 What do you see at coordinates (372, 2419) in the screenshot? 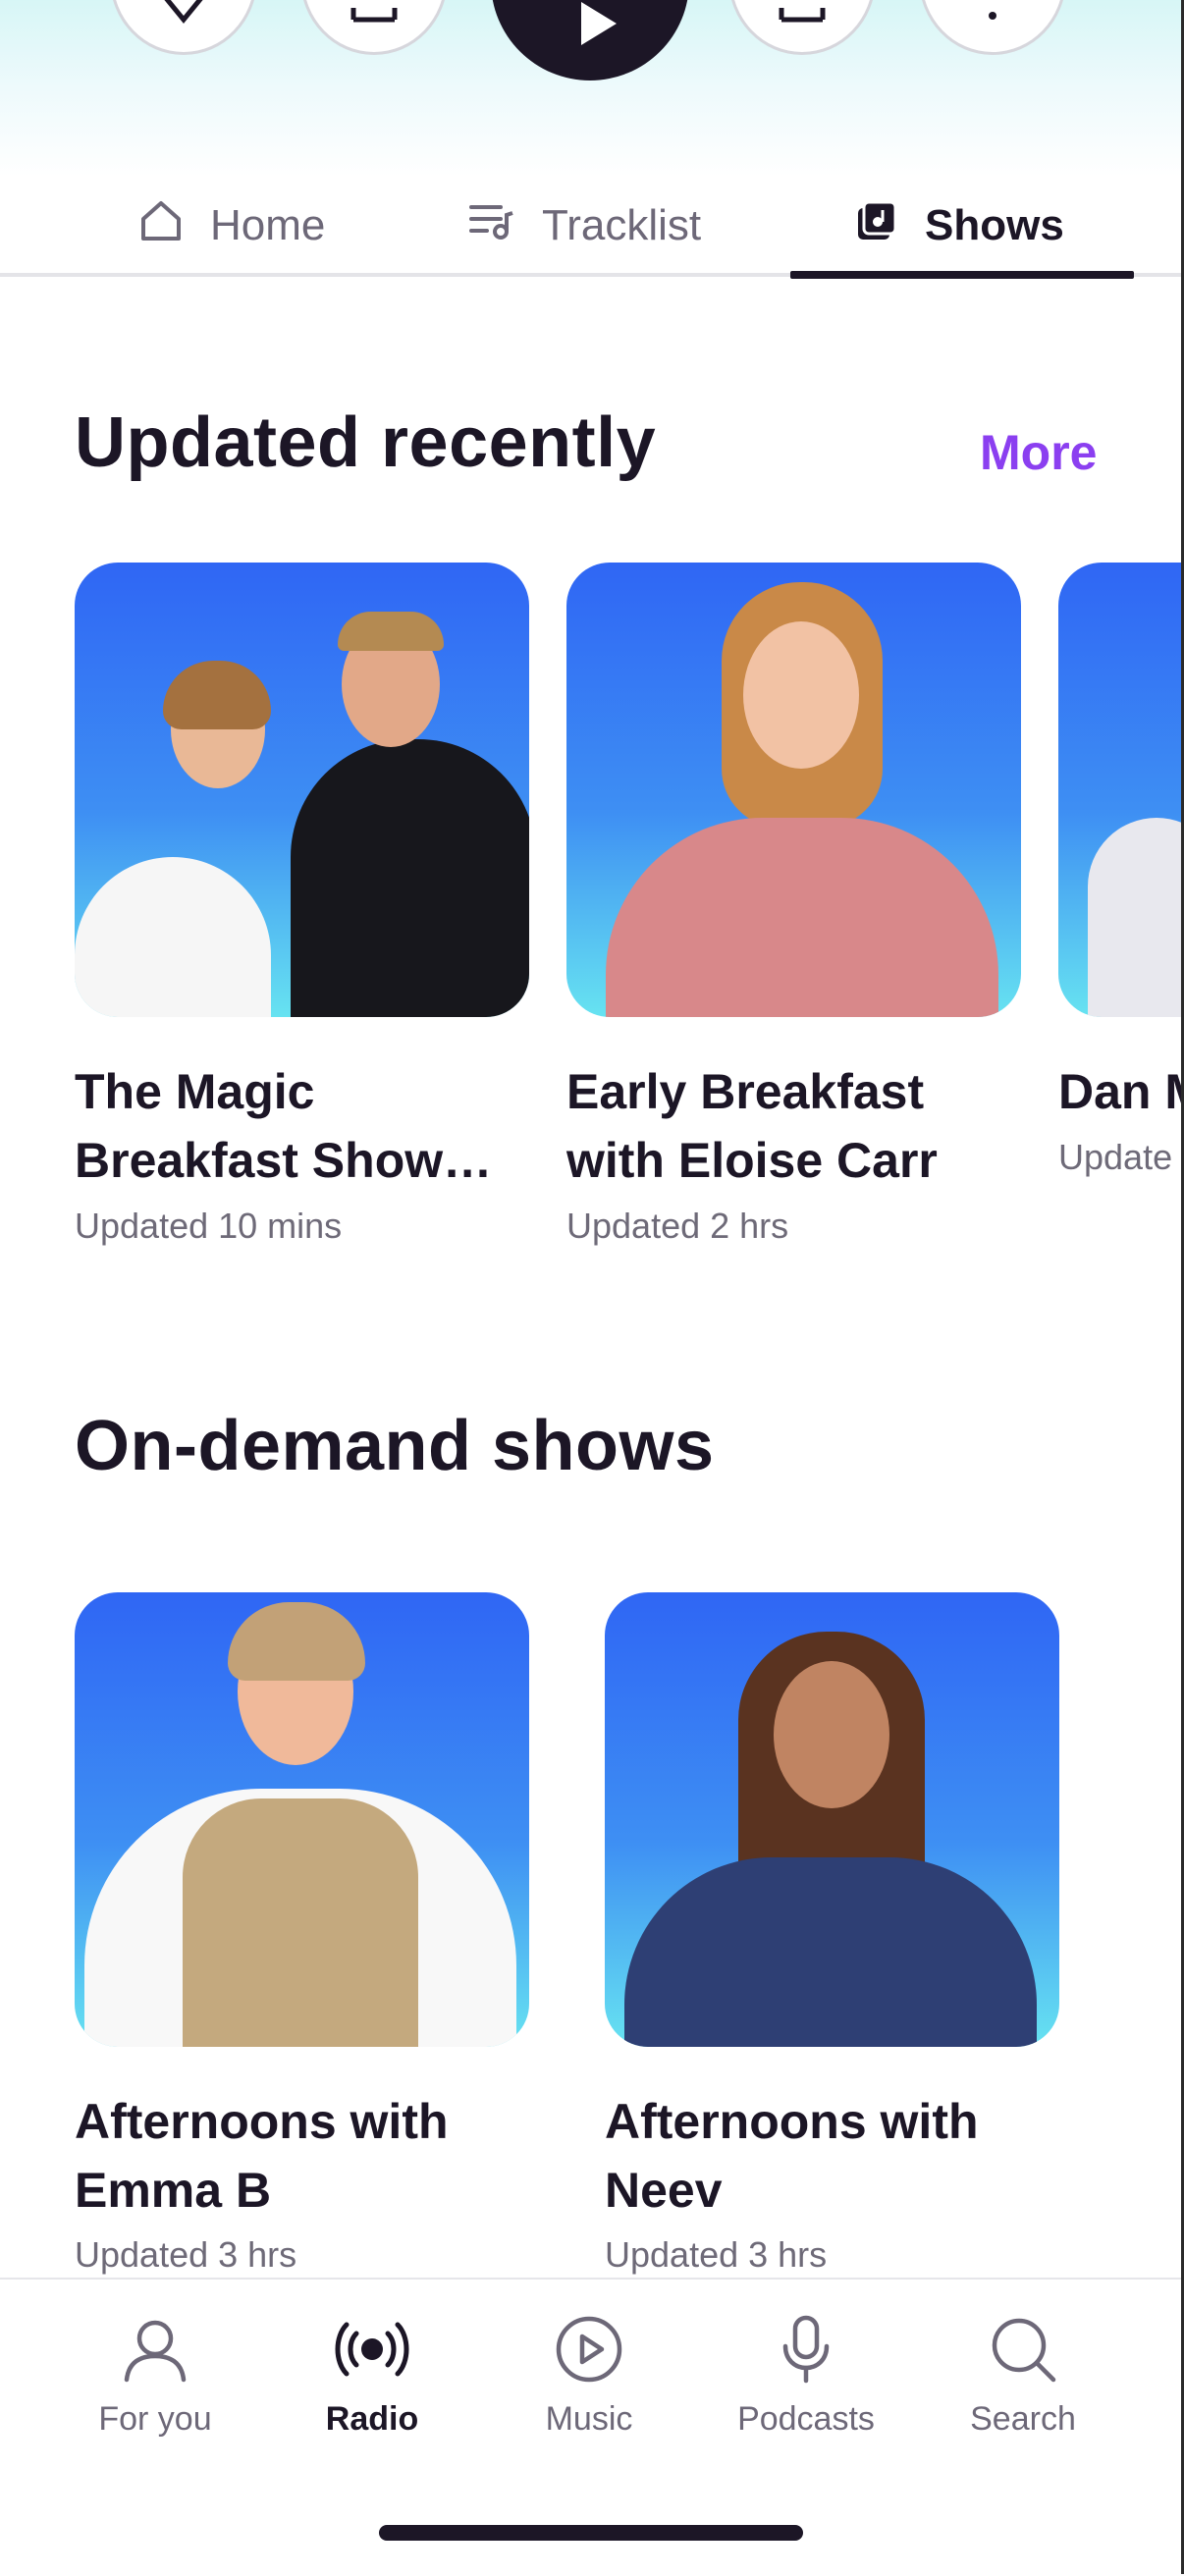
I see `nav-radio-label: Radio` at bounding box center [372, 2419].